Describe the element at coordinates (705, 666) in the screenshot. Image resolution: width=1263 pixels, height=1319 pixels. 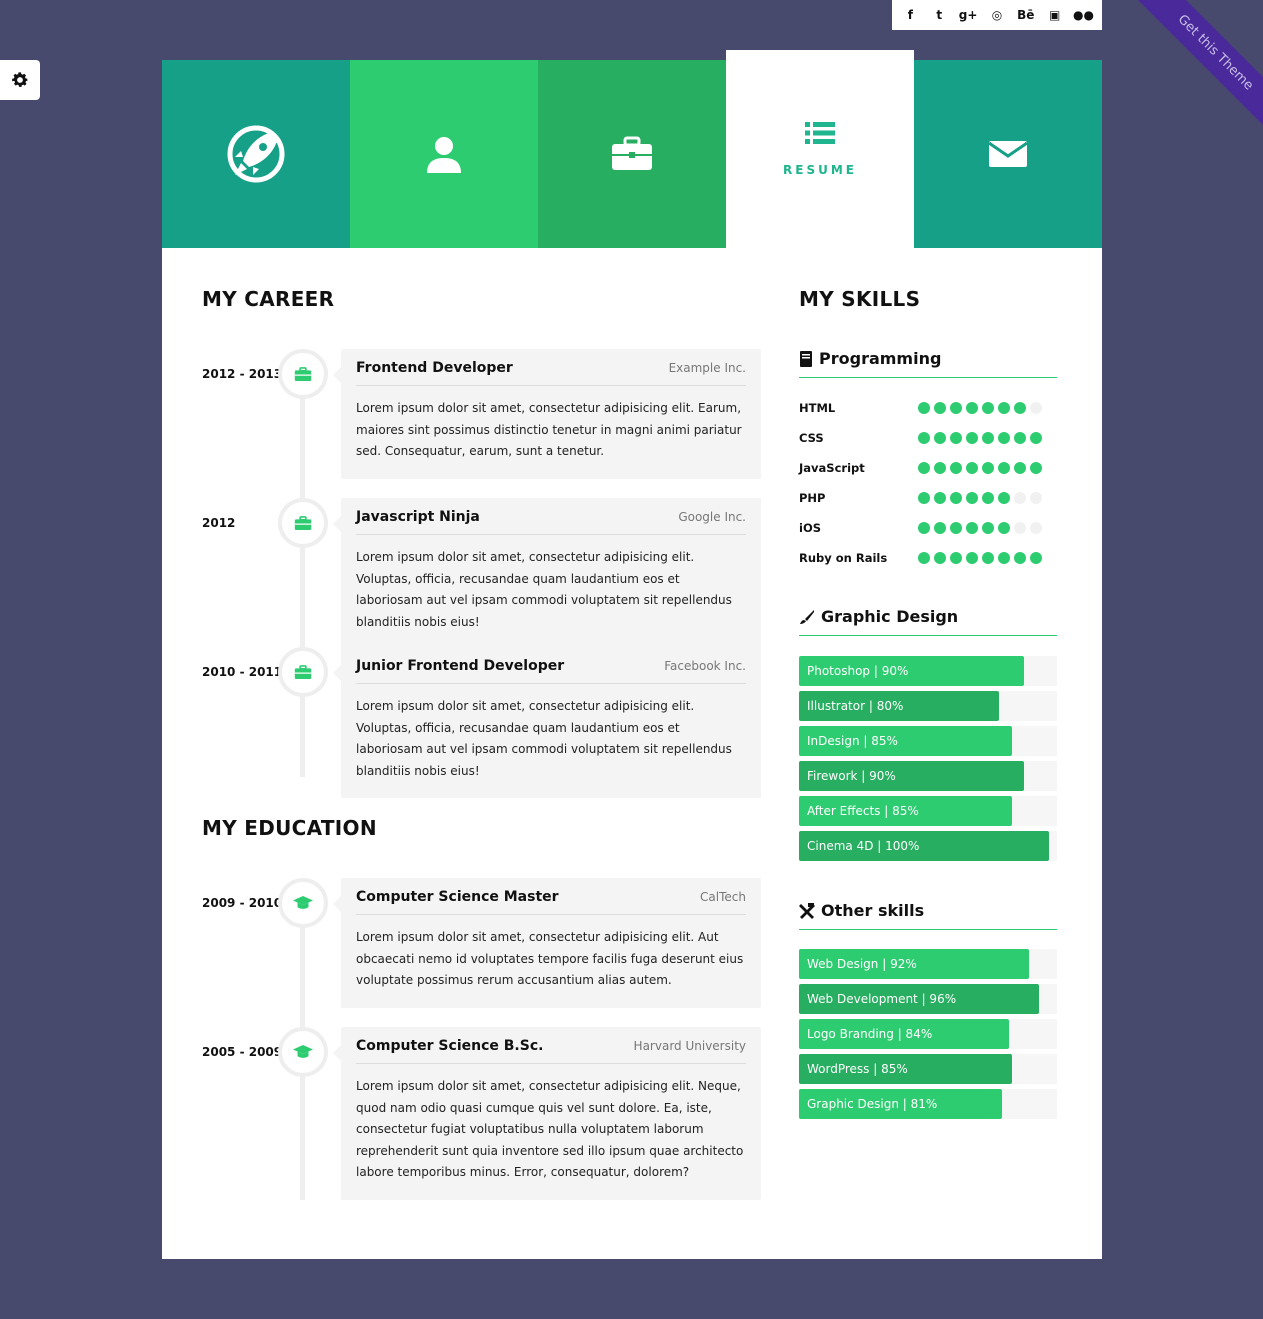
I see `career-company: Facebook Inc.` at that location.